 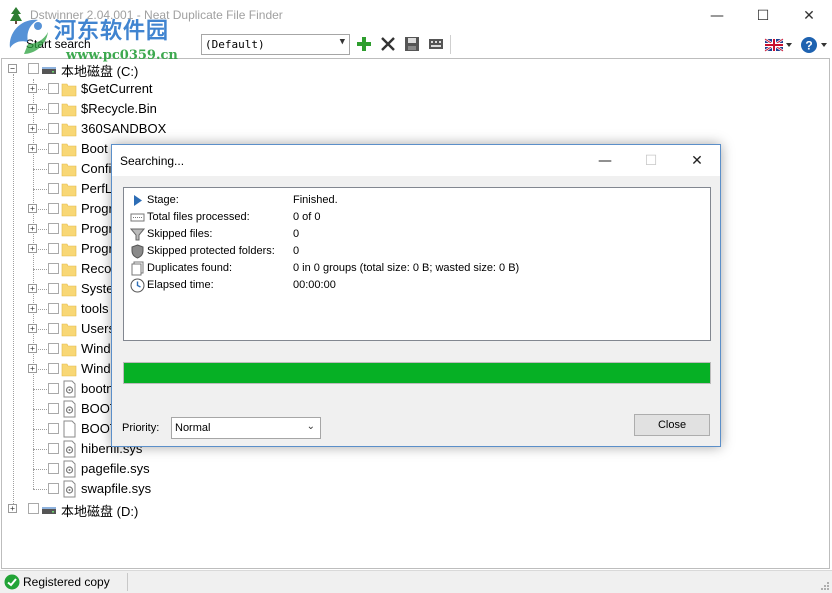 What do you see at coordinates (302, 89) in the screenshot?
I see `tree-row: + $GetCurrent` at bounding box center [302, 89].